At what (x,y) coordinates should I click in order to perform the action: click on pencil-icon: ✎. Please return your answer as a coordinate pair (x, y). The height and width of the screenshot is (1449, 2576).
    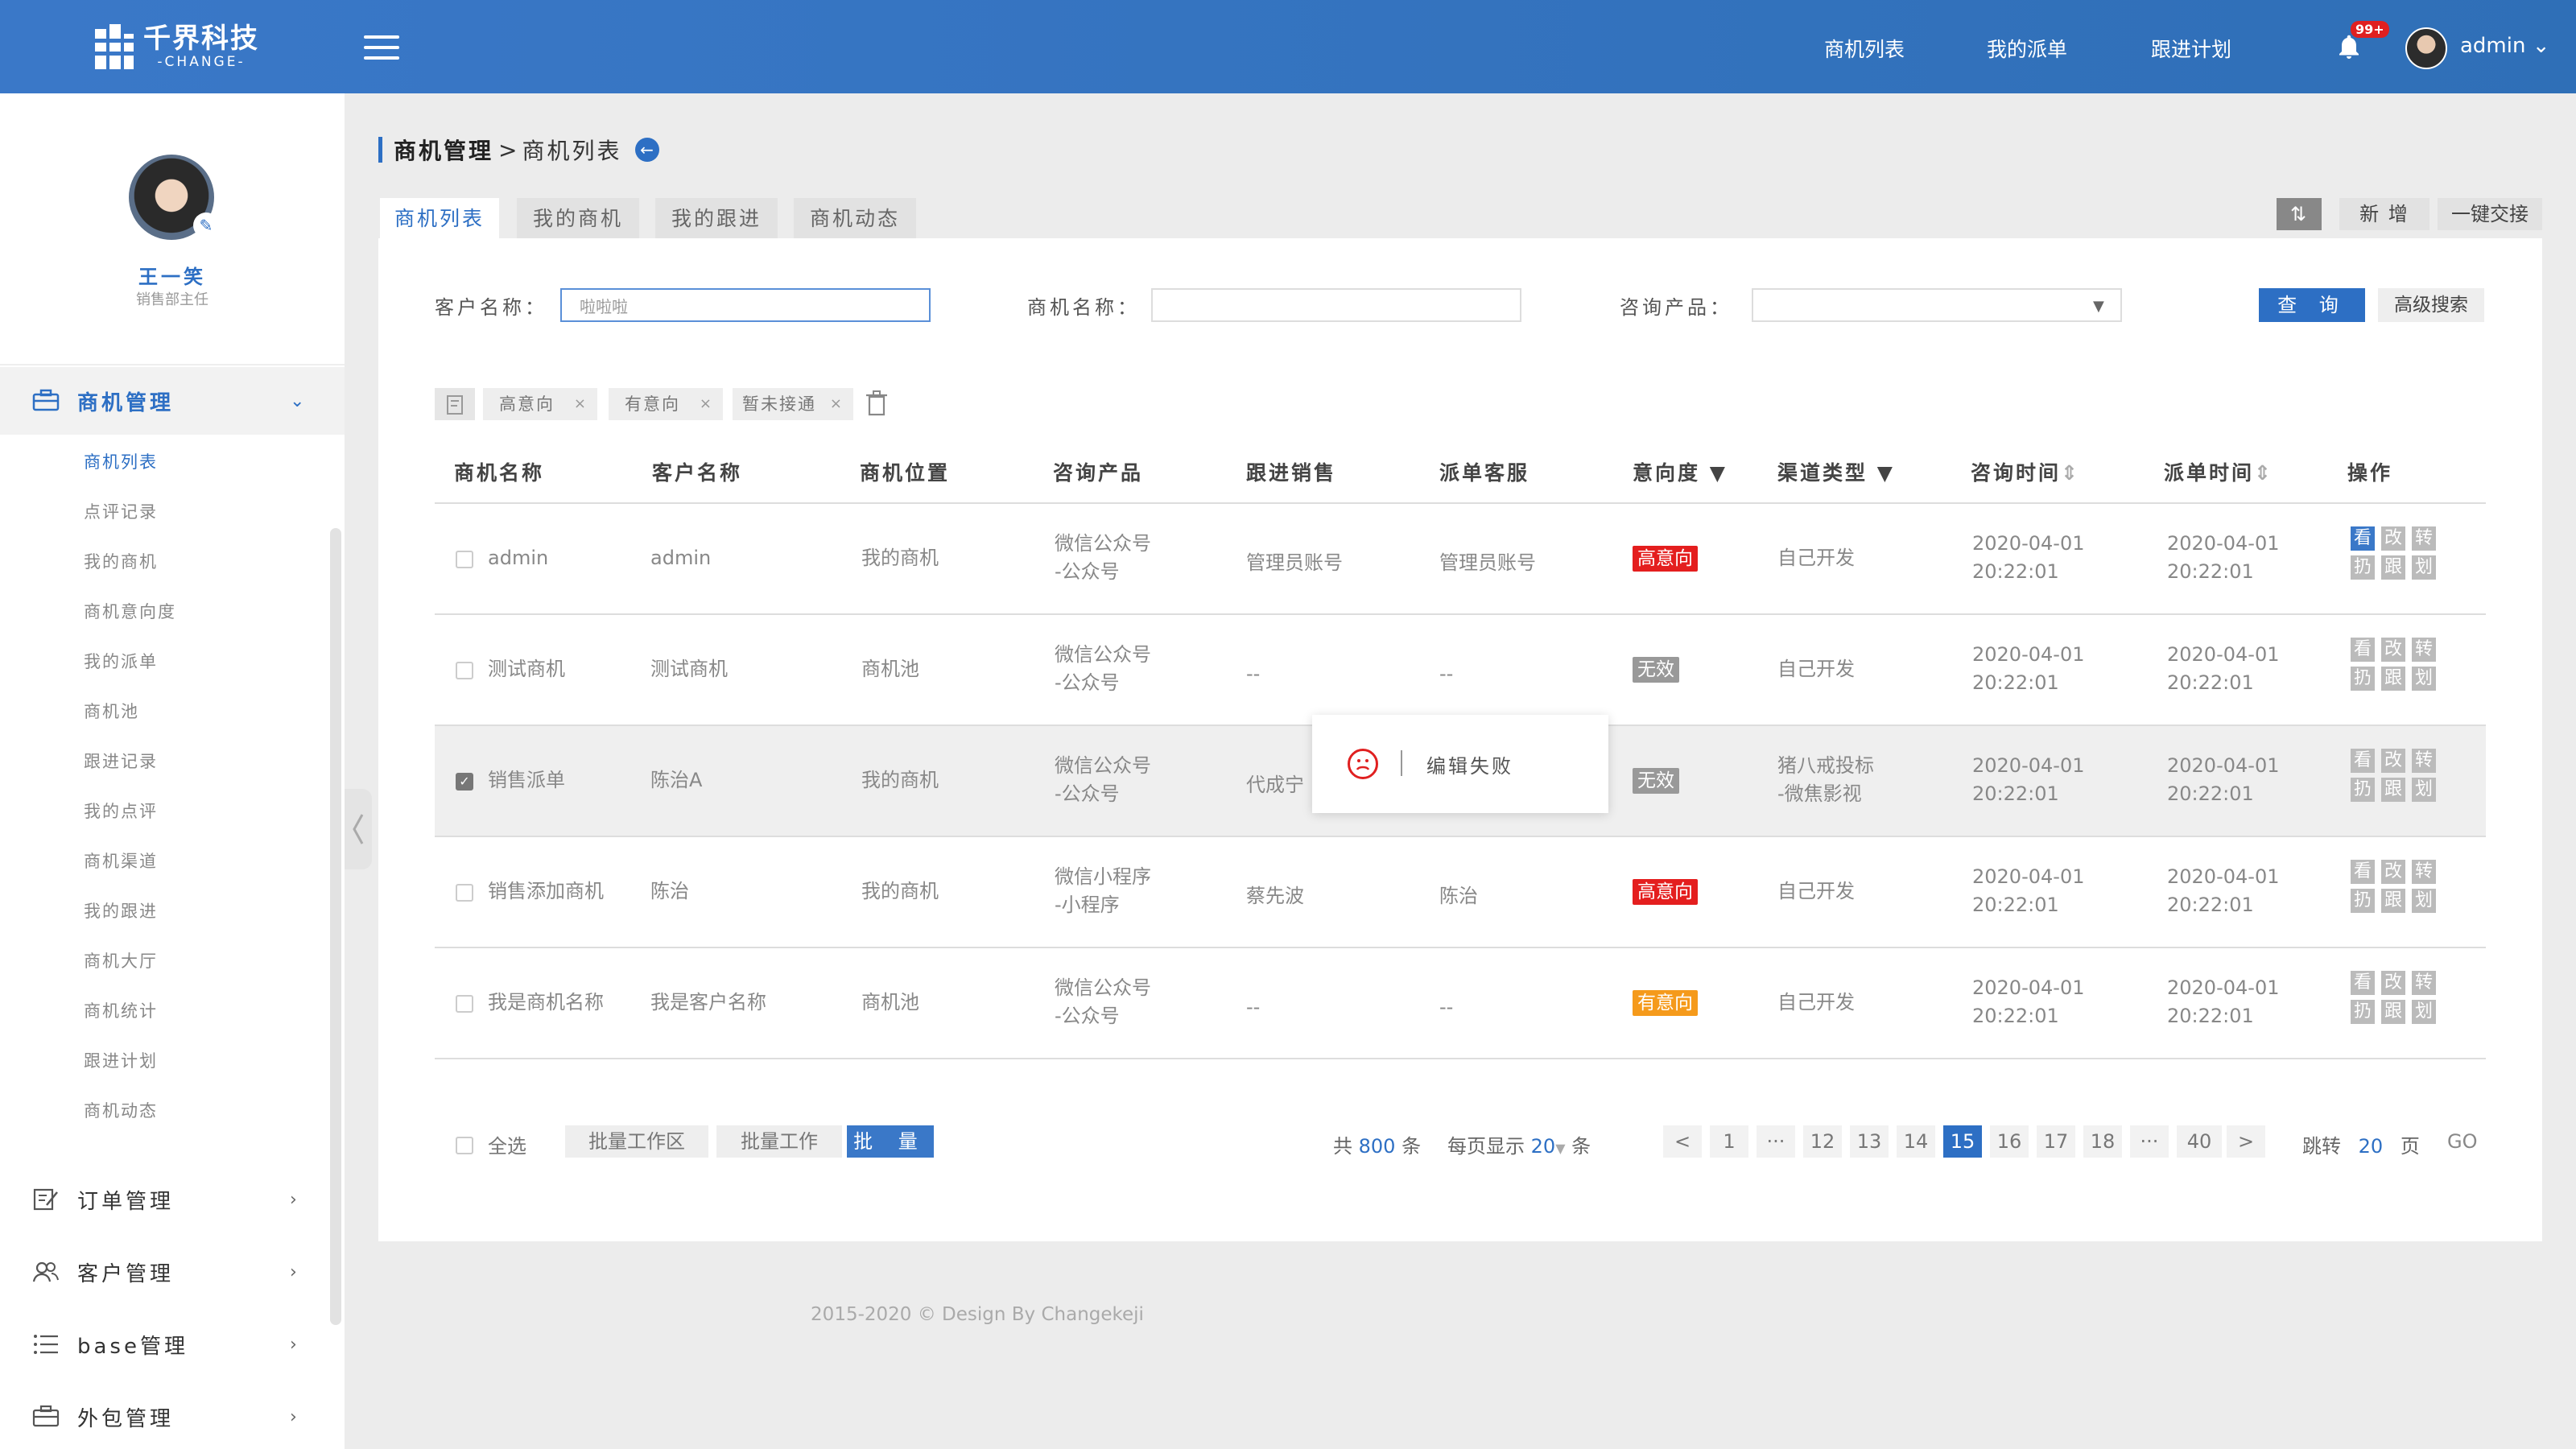
    Looking at the image, I should click on (206, 225).